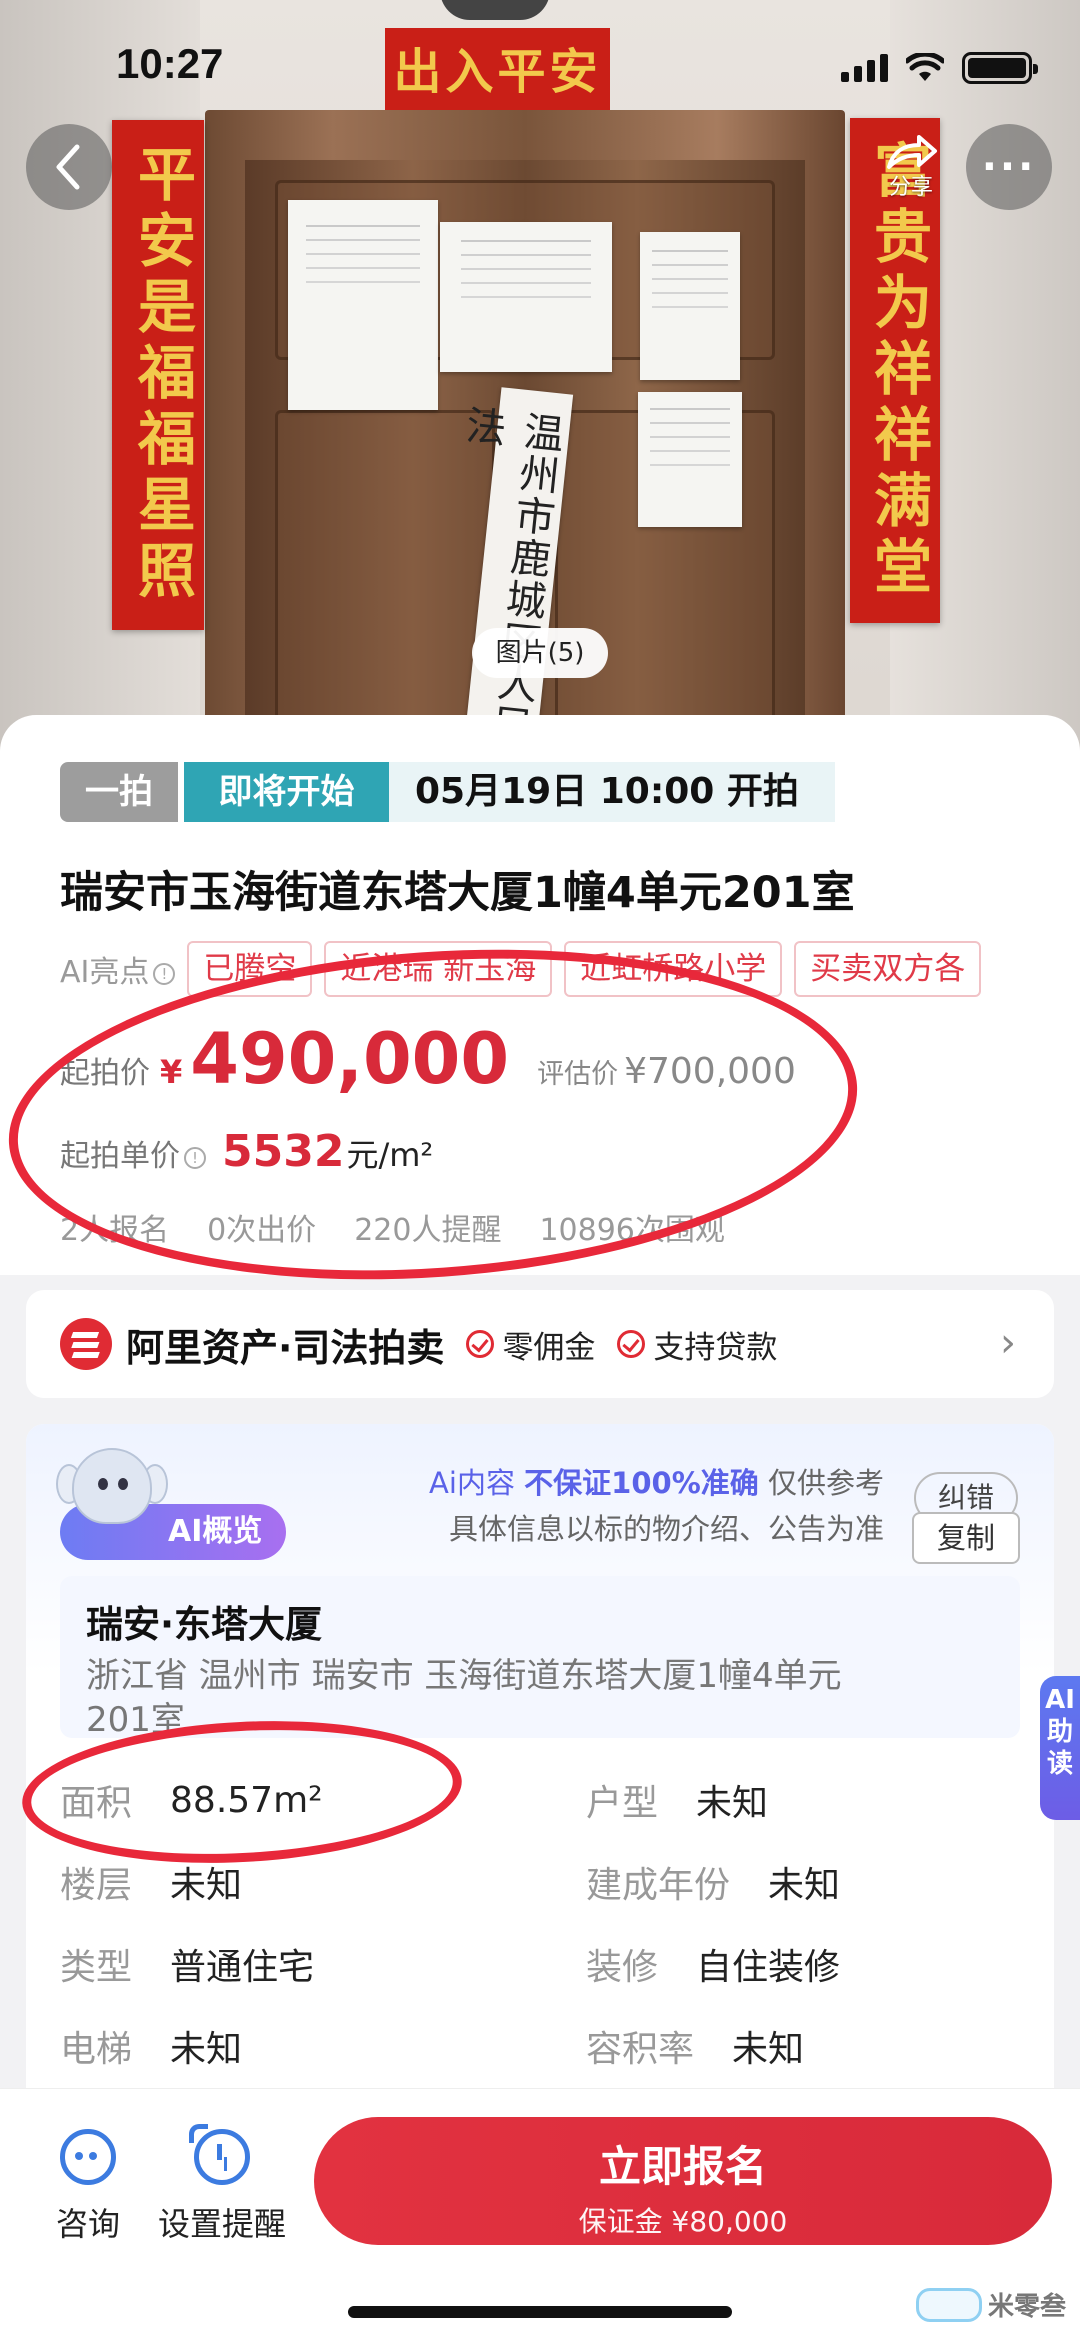 This screenshot has height=2337, width=1080. Describe the element at coordinates (966, 1538) in the screenshot. I see `copy-address-button: 复制` at that location.